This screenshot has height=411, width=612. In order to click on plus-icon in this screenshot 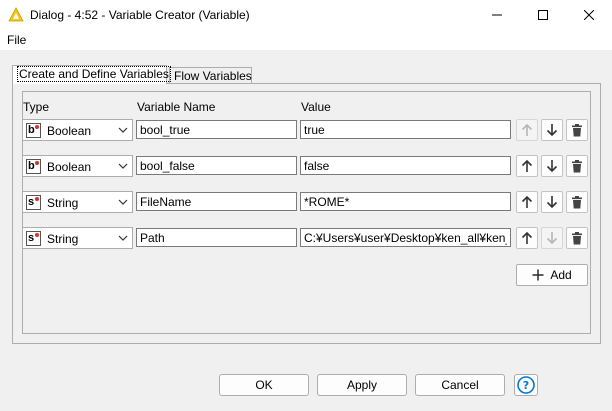, I will do `click(538, 275)`.